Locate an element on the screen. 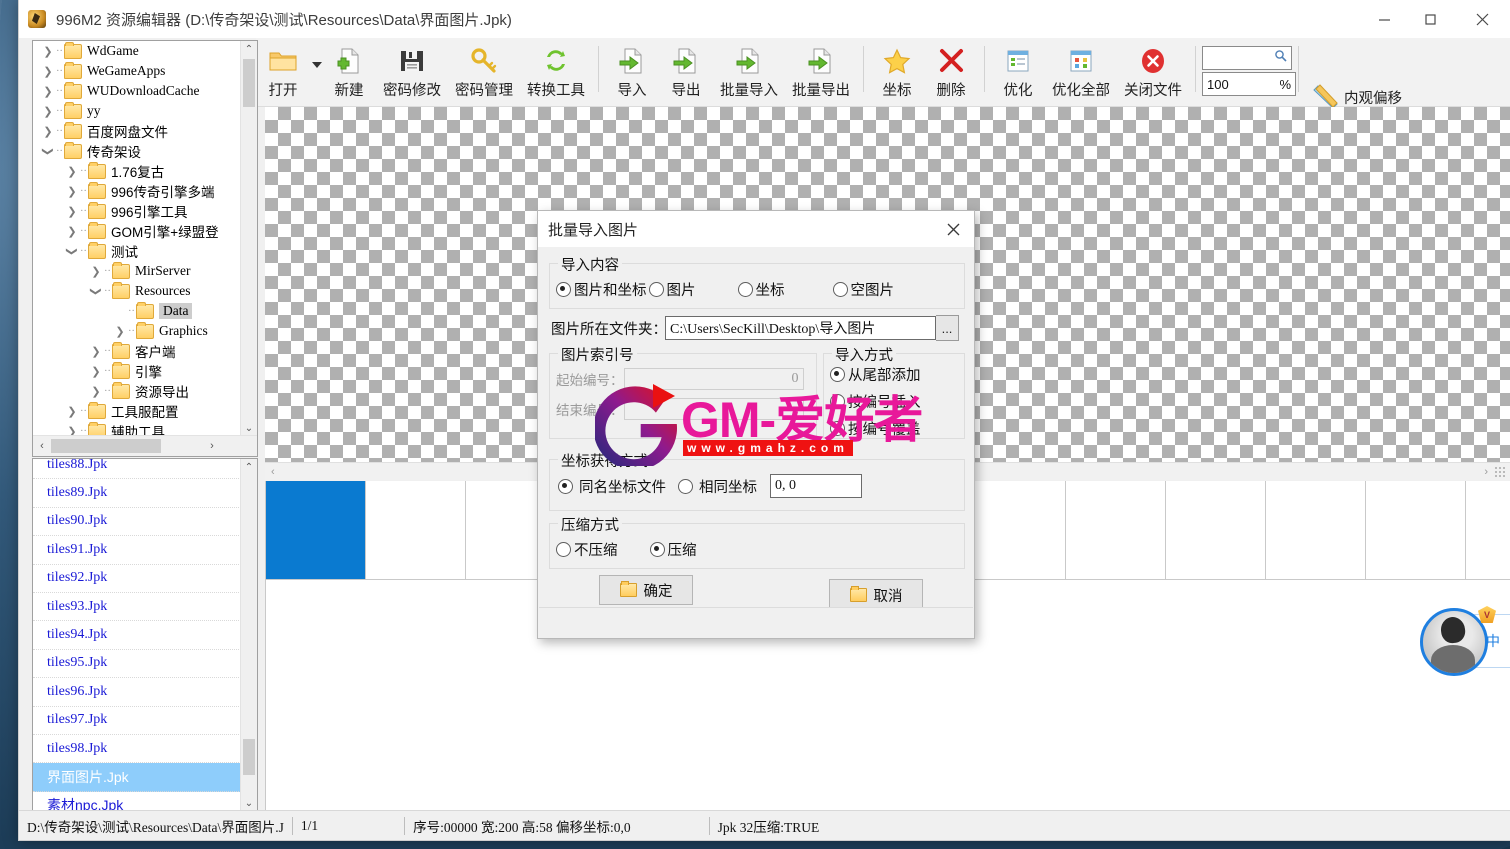  file-list-item: tiles92.Jpk is located at coordinates (137, 579).